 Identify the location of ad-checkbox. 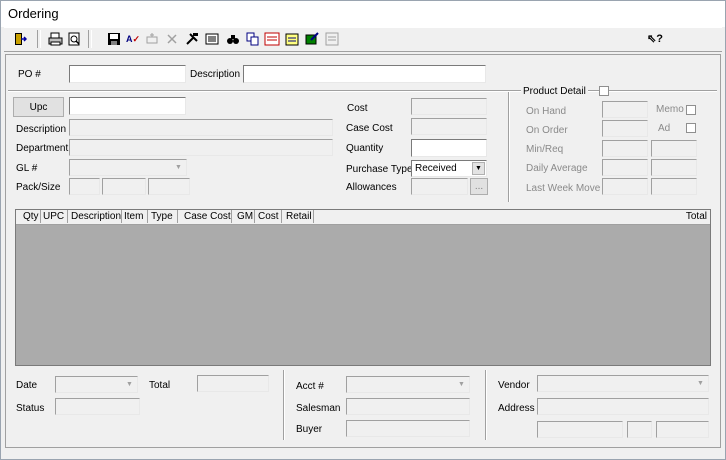
(691, 128).